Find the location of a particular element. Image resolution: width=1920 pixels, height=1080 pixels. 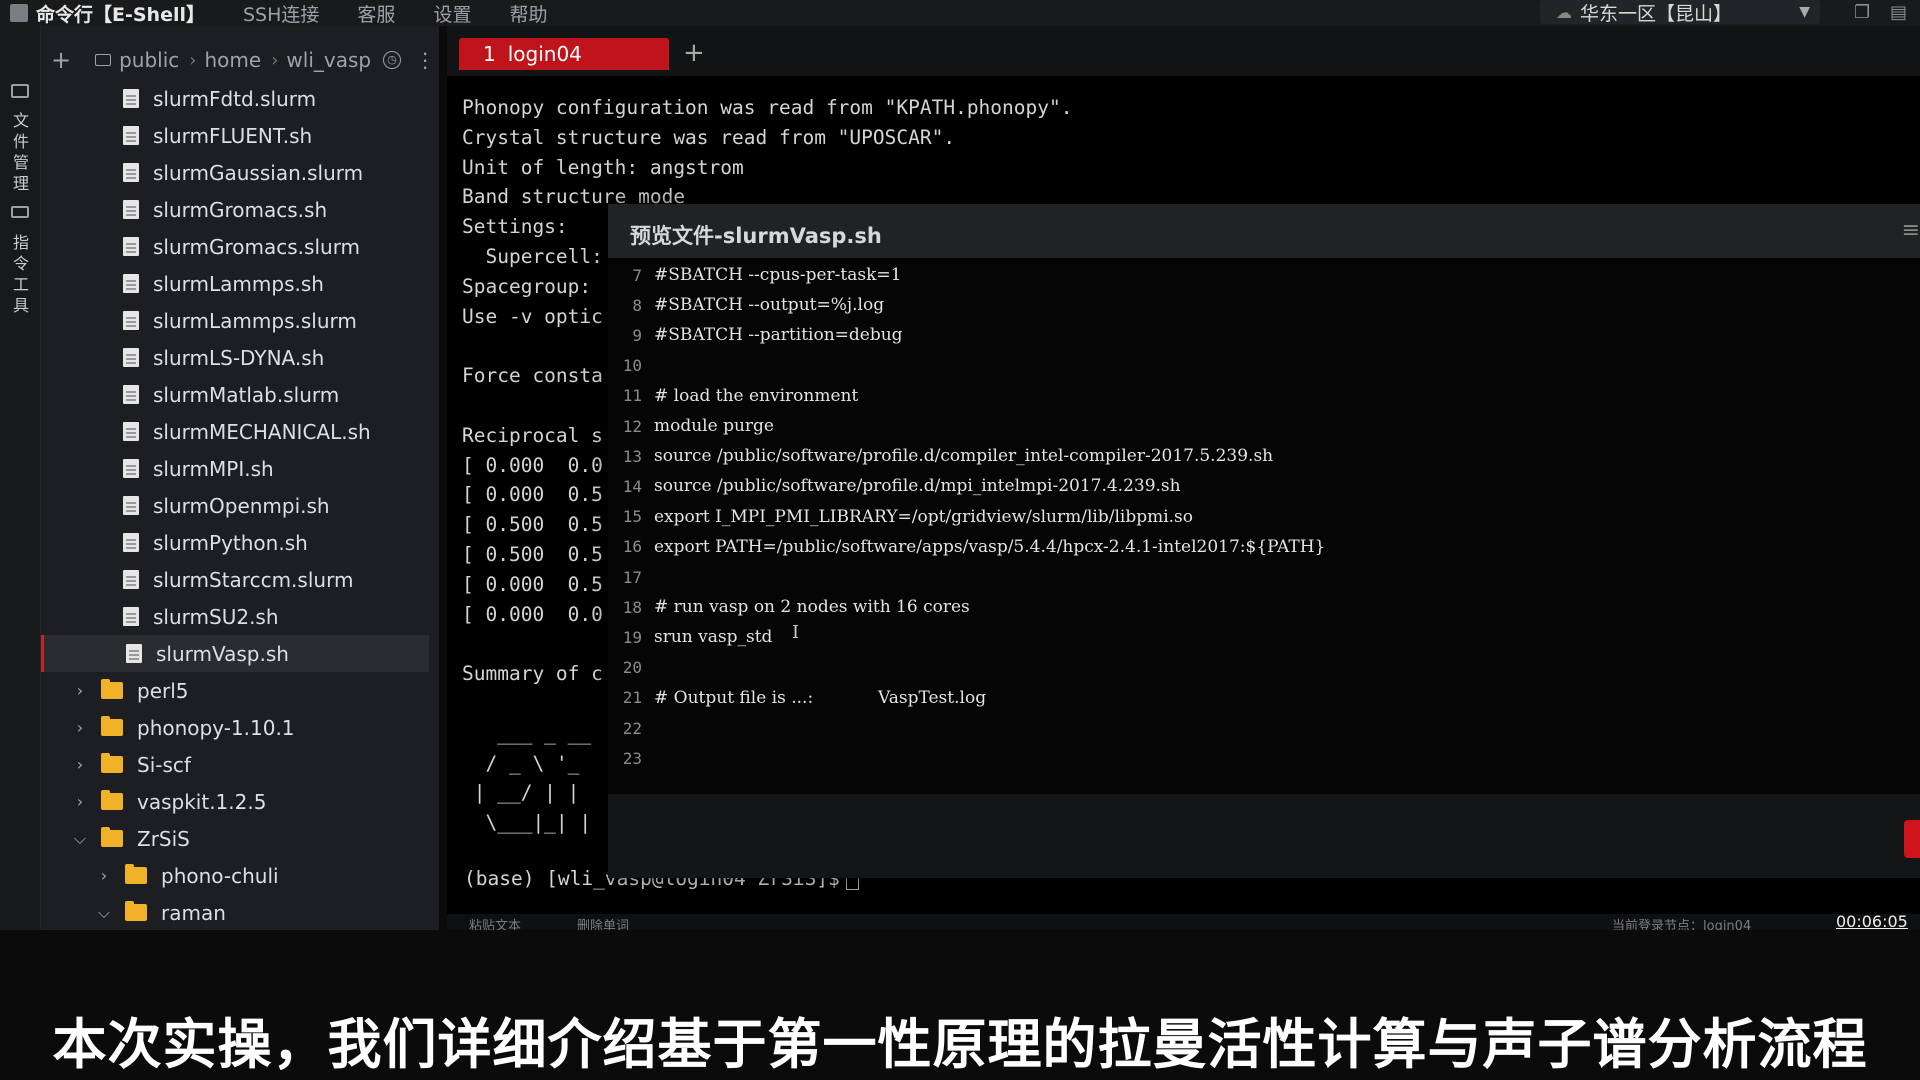

paste-text-button: 粘贴文本 is located at coordinates (495, 922).